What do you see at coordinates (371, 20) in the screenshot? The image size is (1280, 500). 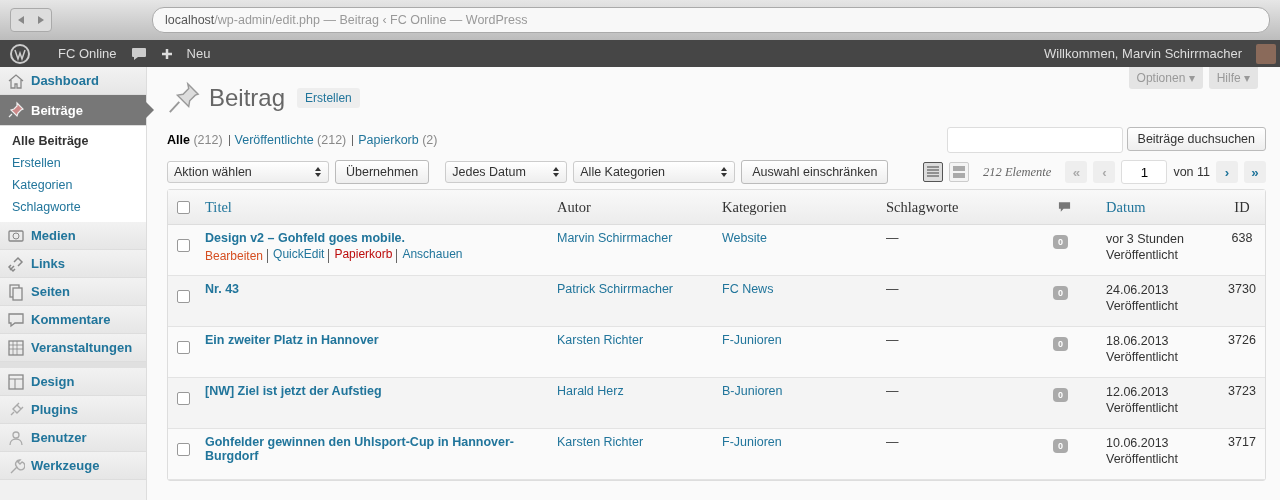 I see `address-path: /wp-admin/edit.php — Beitrag ‹ FC Online — WordPress` at bounding box center [371, 20].